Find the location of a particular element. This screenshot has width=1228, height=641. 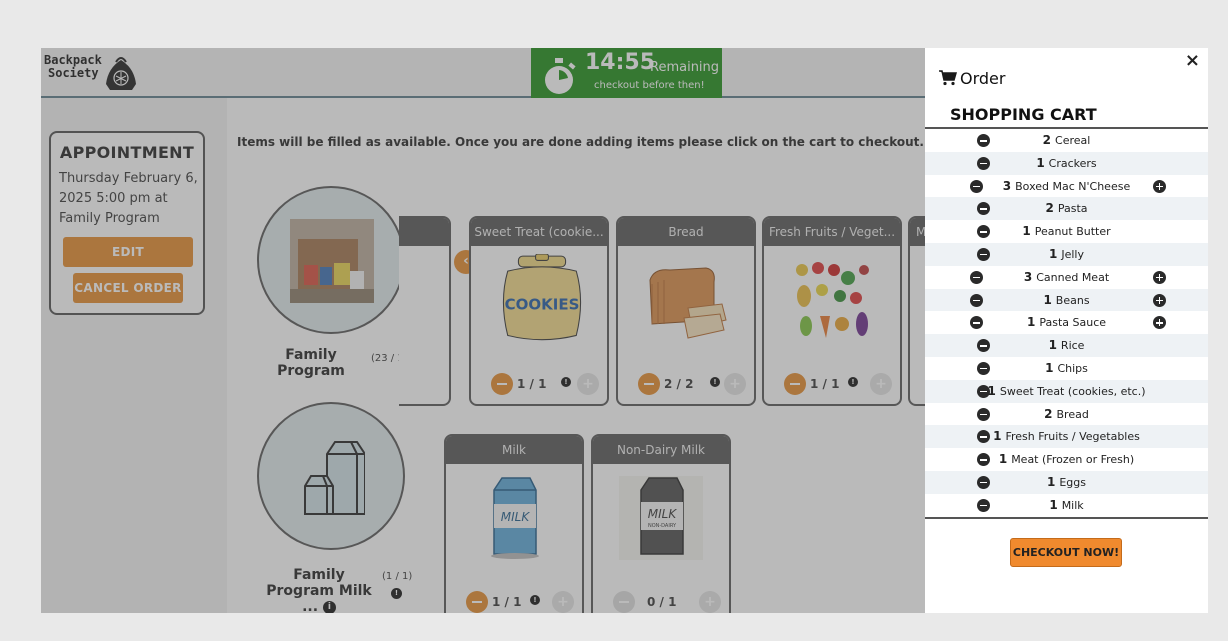

cart-item-name: Jelly is located at coordinates (1072, 254).